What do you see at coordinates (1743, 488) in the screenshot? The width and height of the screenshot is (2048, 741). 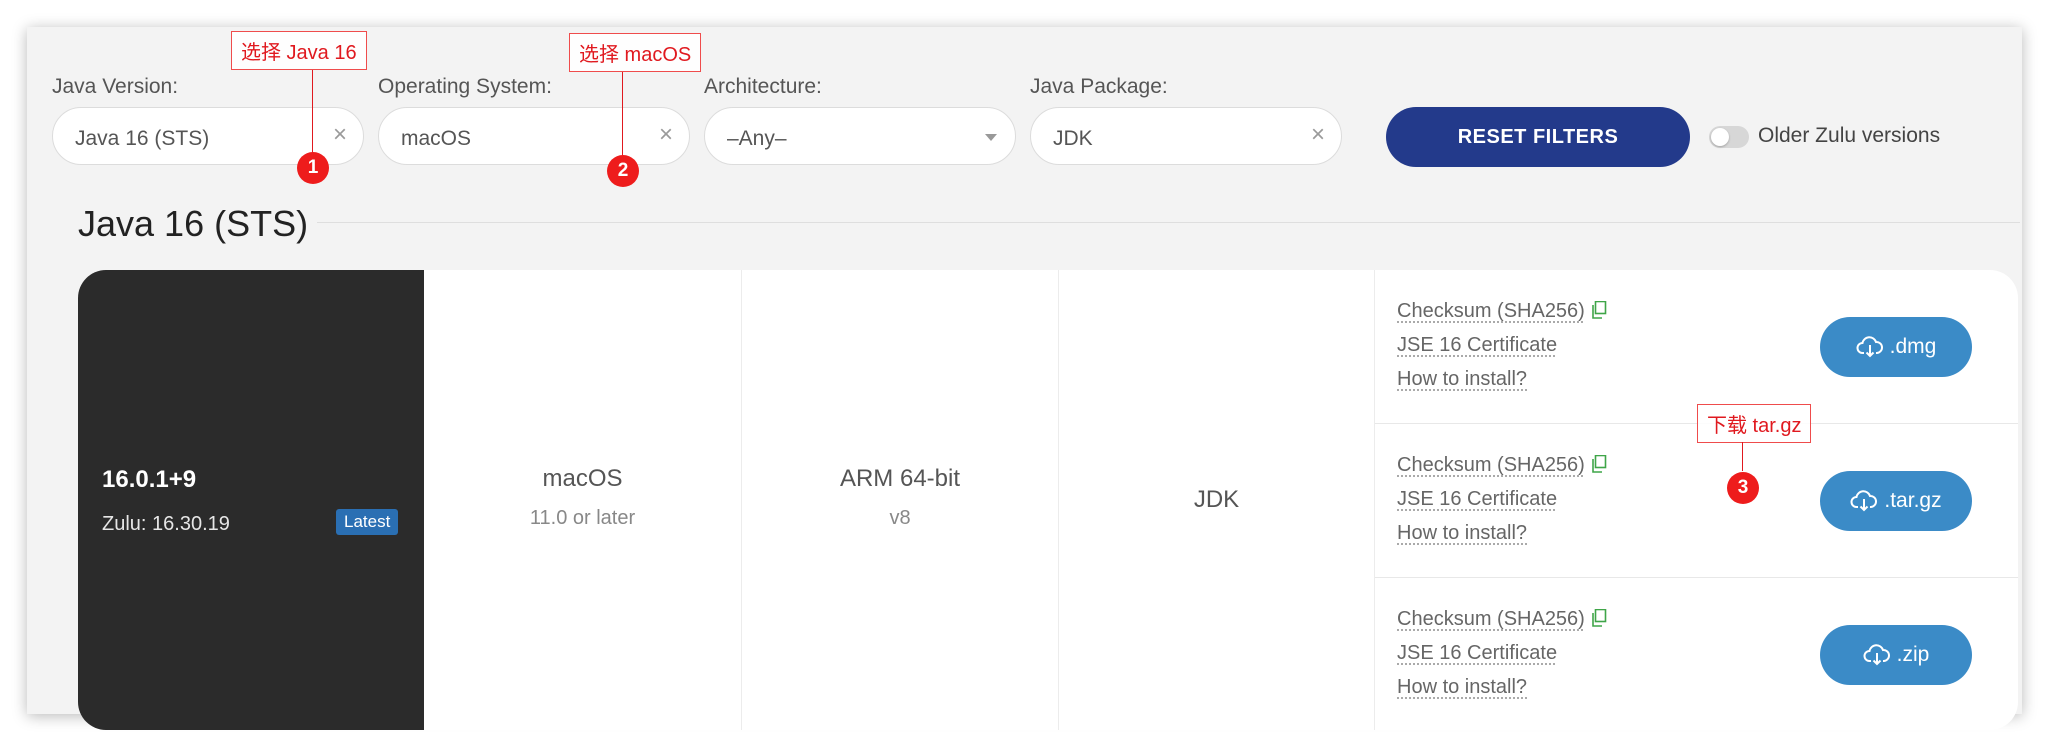 I see `step-badge: 3` at bounding box center [1743, 488].